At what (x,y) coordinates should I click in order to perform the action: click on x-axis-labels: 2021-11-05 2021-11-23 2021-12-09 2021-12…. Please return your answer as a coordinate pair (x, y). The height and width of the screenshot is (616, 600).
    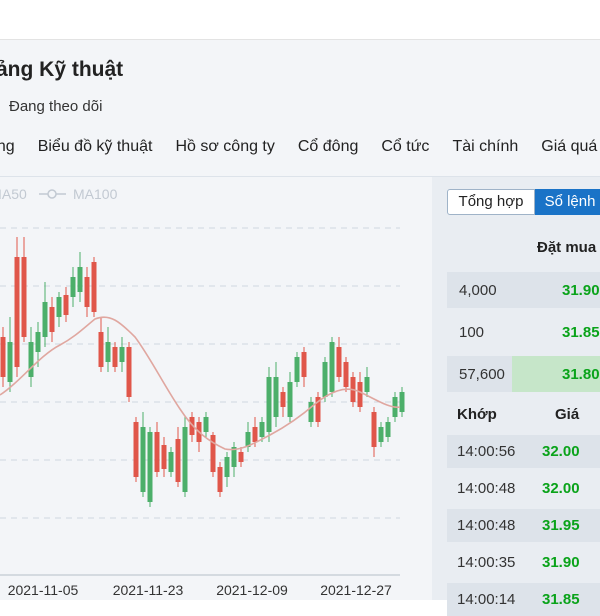
    Looking at the image, I should click on (200, 590).